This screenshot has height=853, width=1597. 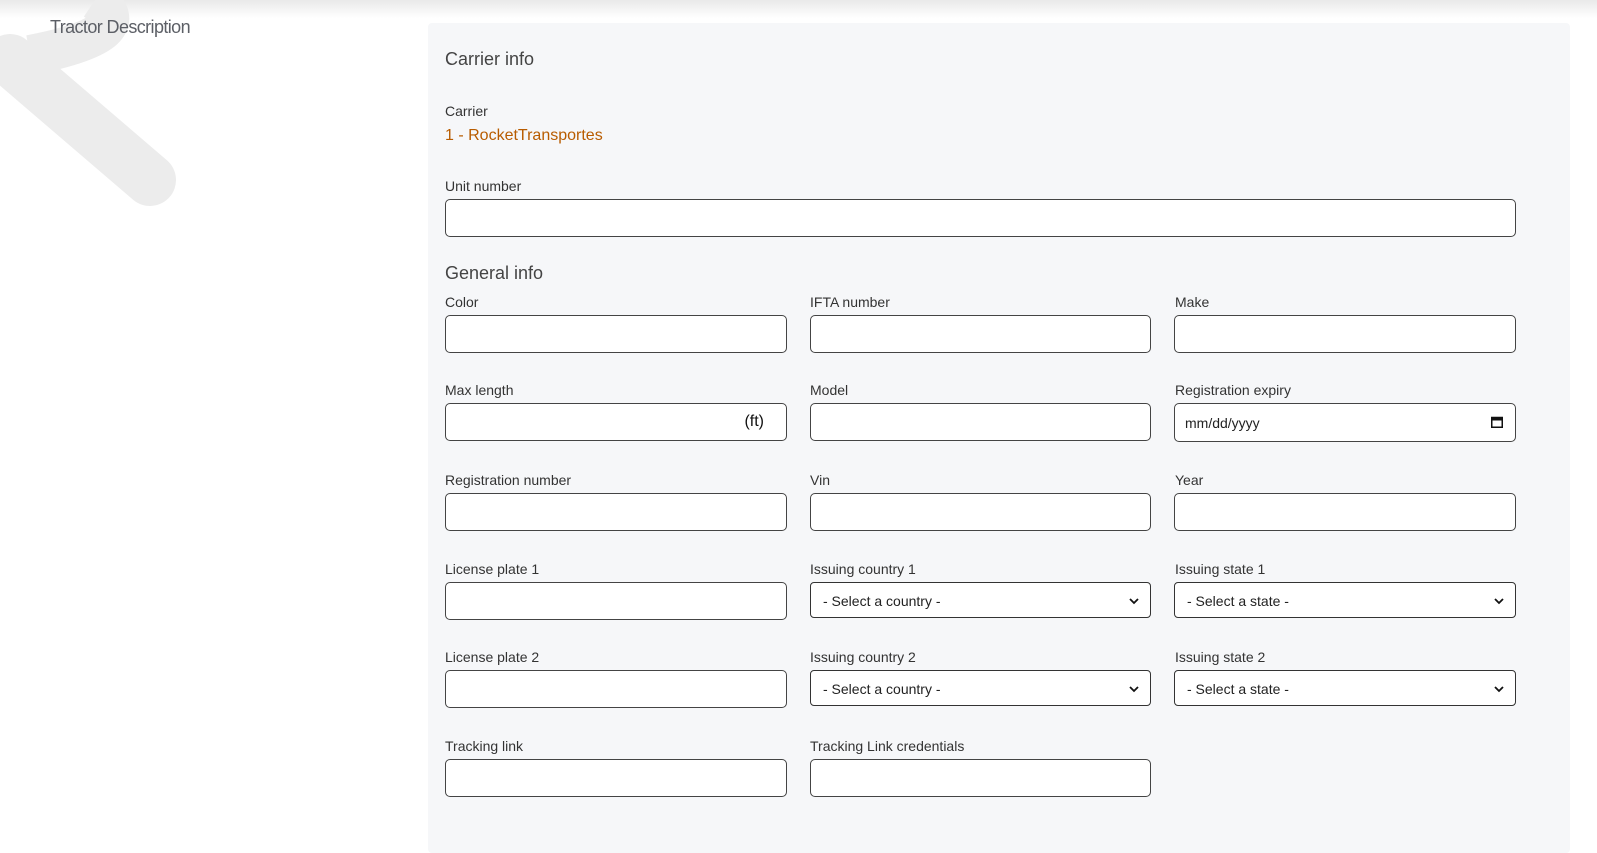 I want to click on unit-number-label: Unit number, so click(x=483, y=186).